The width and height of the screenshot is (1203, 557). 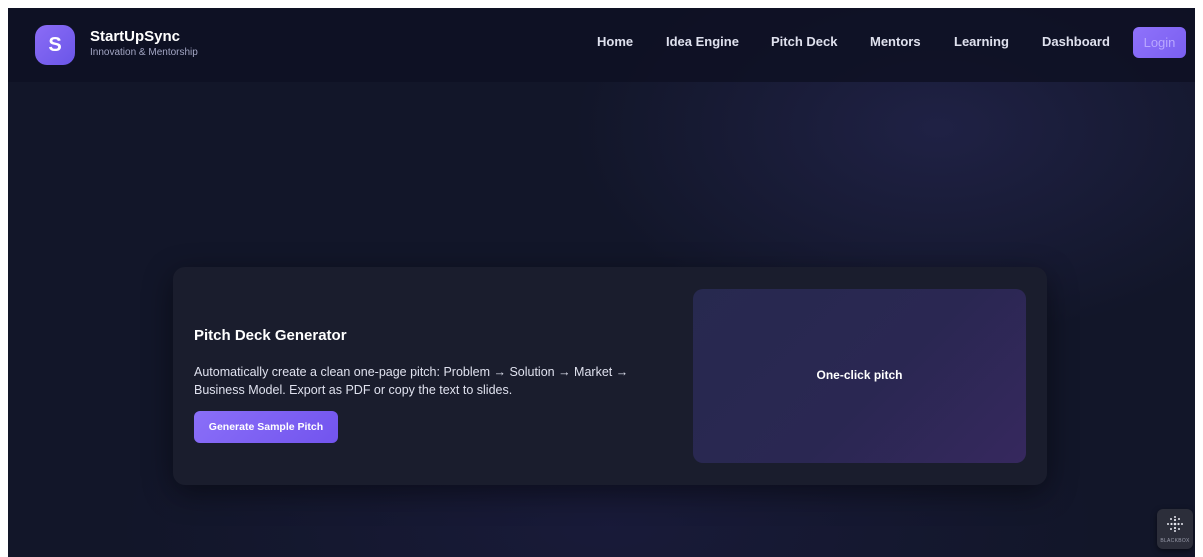 What do you see at coordinates (981, 41) in the screenshot?
I see `nav-link-learning: Learning` at bounding box center [981, 41].